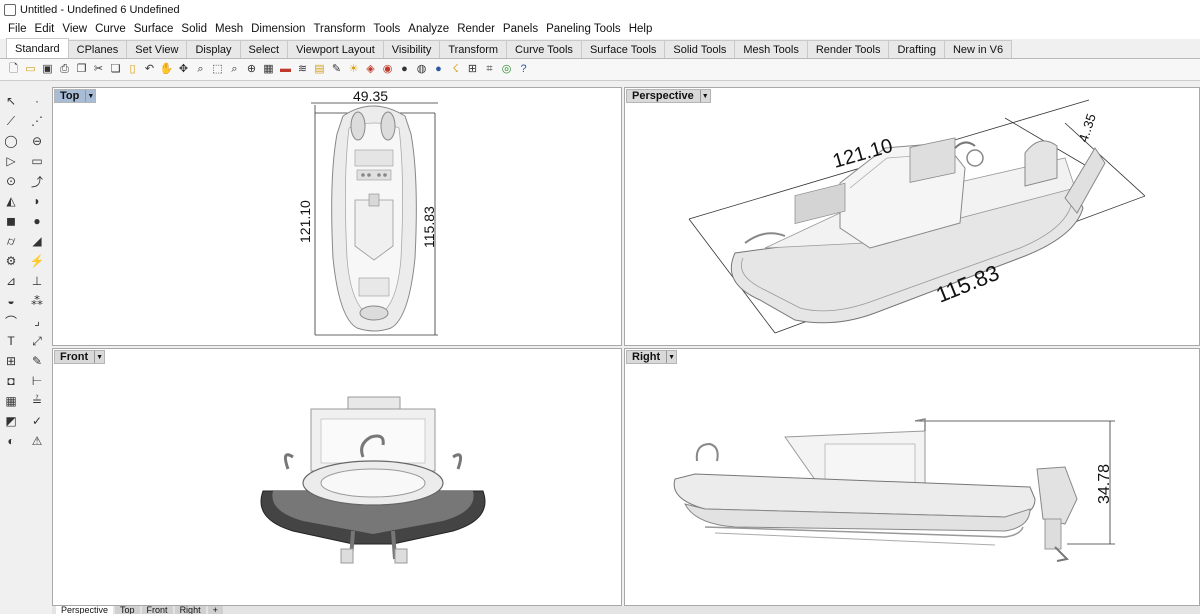  Describe the element at coordinates (11, 301) in the screenshot. I see `fillet-icon: ◒` at that location.